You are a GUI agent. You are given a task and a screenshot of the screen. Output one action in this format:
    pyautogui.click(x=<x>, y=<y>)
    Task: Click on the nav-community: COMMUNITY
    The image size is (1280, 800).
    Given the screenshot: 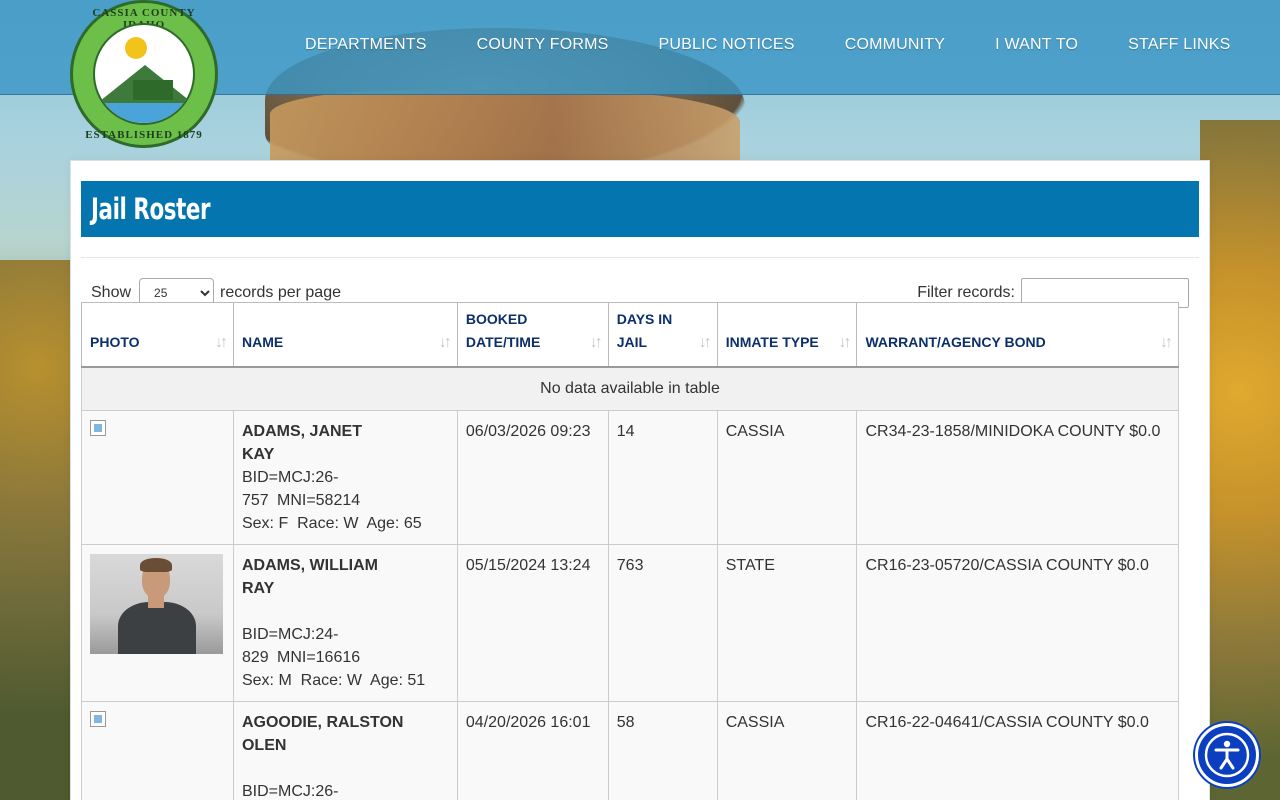 What is the action you would take?
    pyautogui.click(x=895, y=45)
    